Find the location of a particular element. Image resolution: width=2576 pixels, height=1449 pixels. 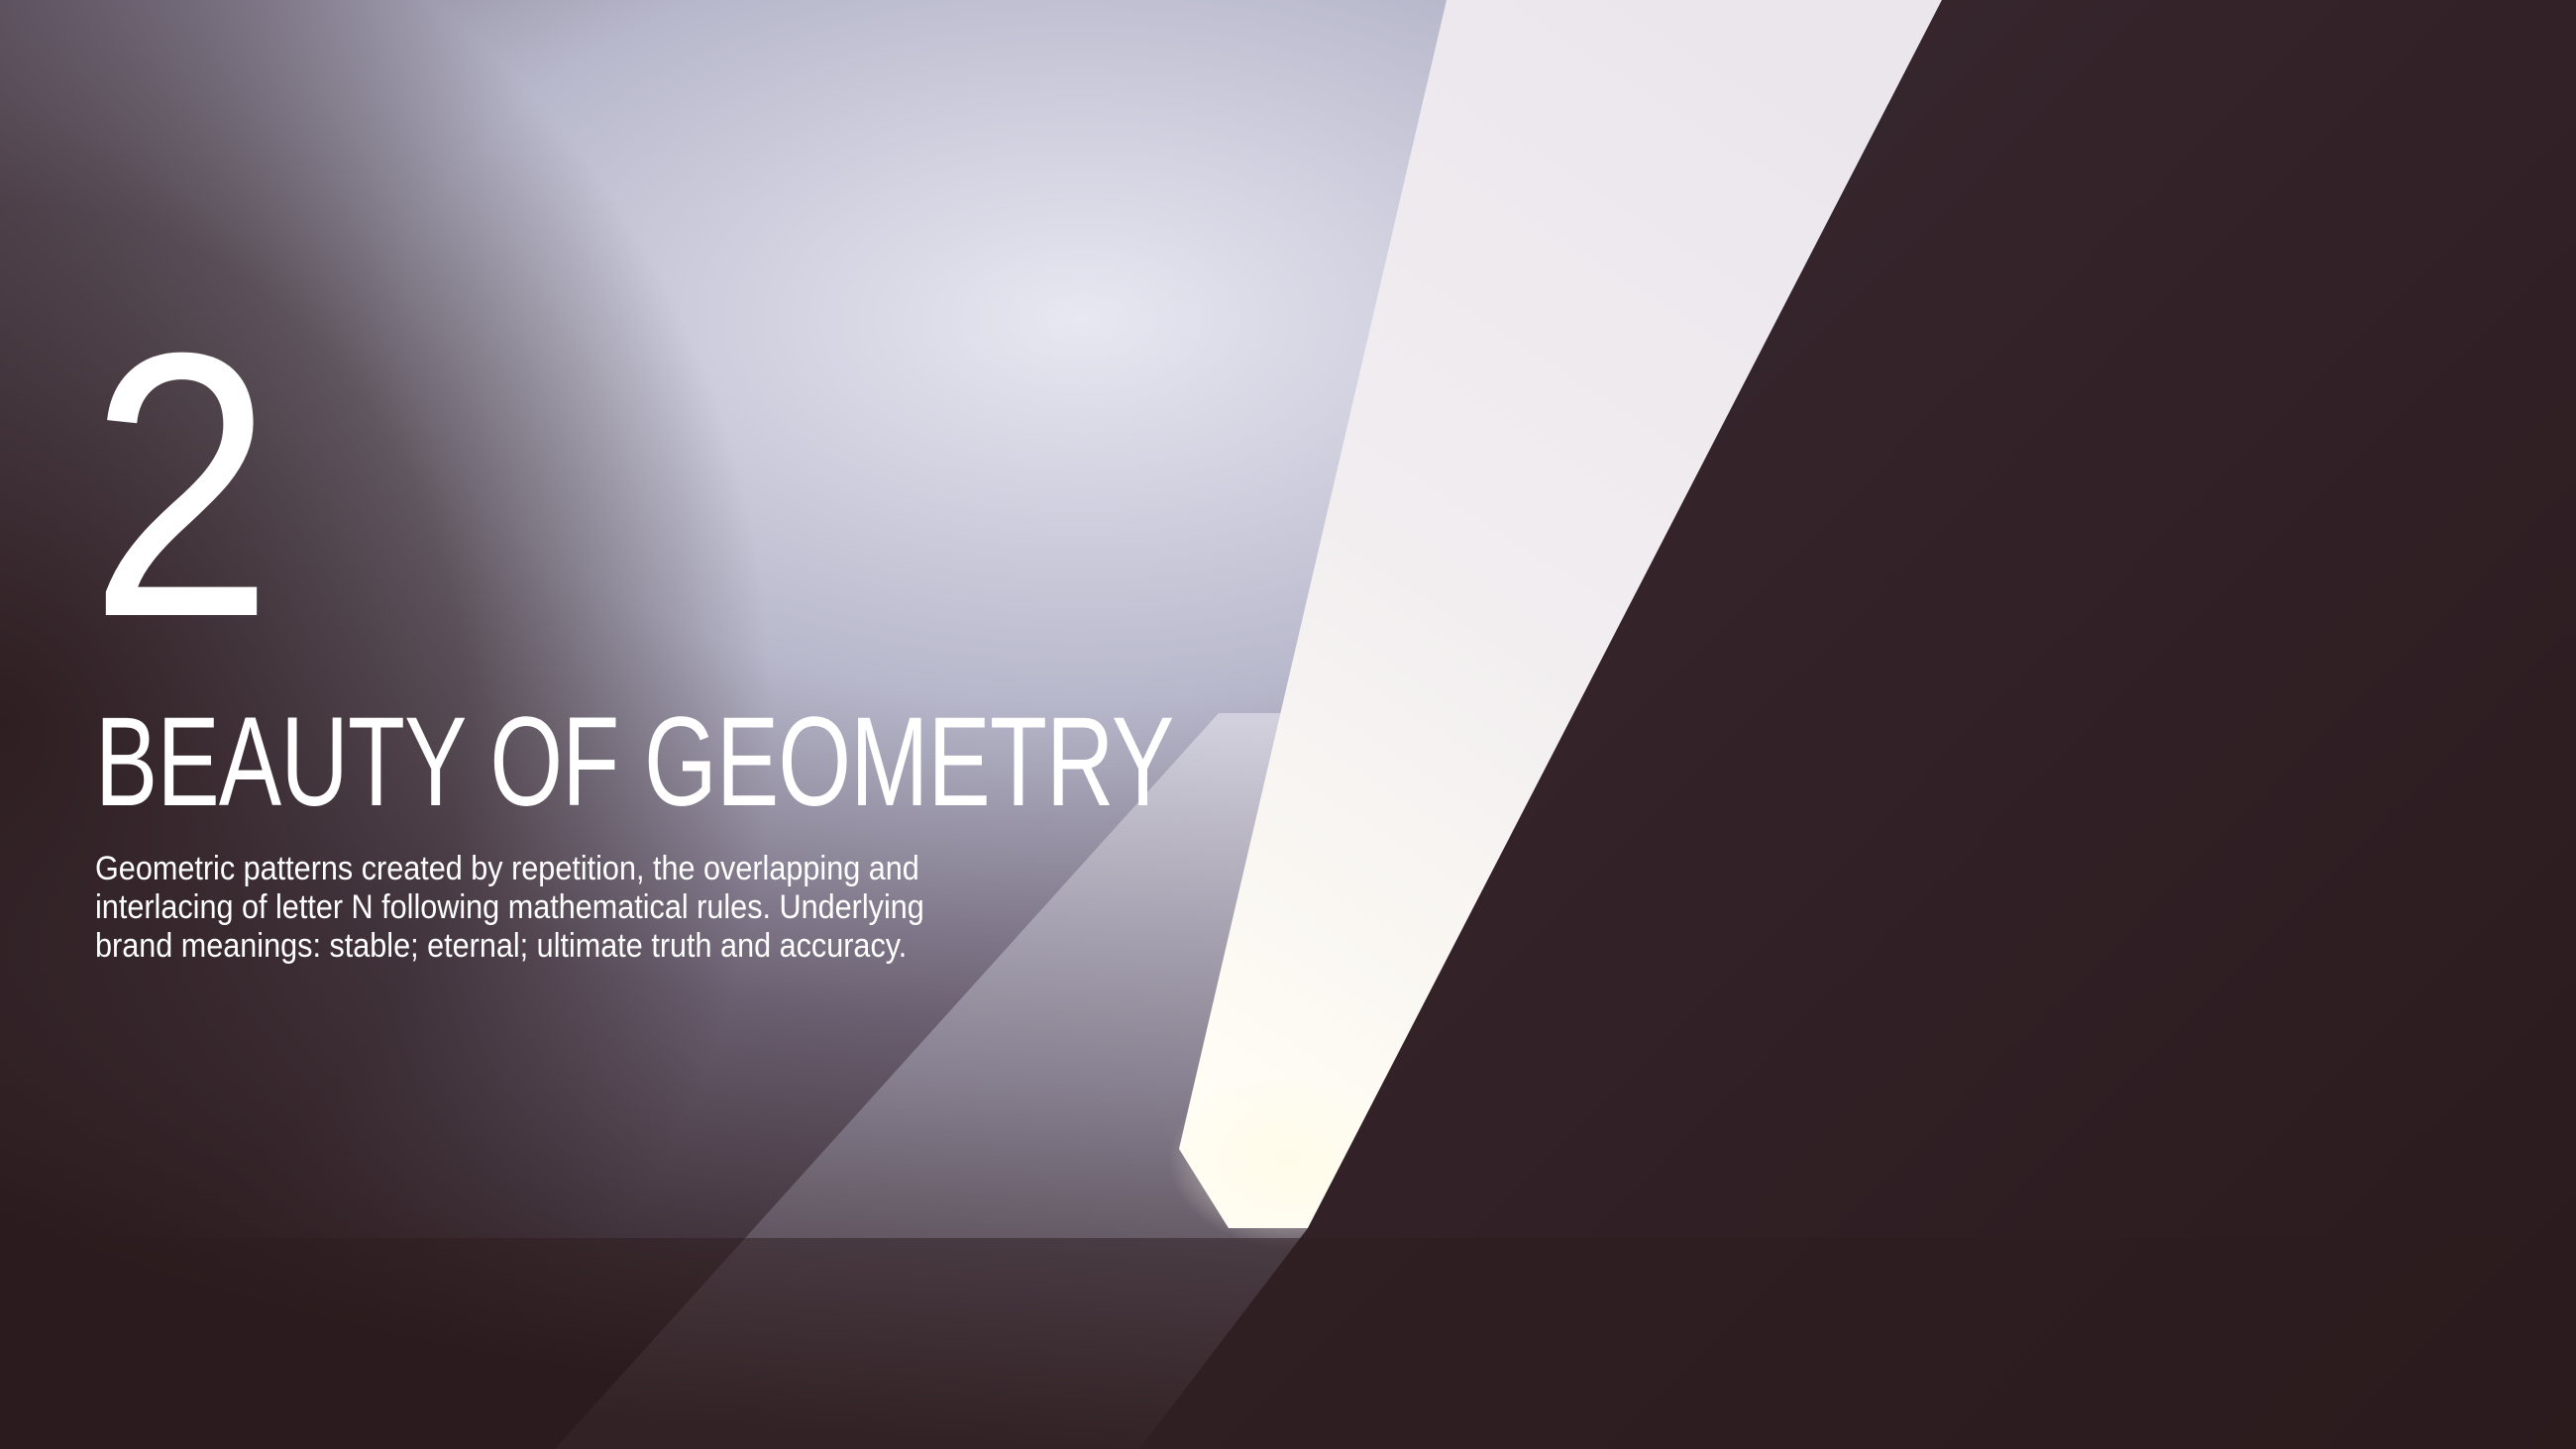

slide-number: 2 is located at coordinates (181, 484).